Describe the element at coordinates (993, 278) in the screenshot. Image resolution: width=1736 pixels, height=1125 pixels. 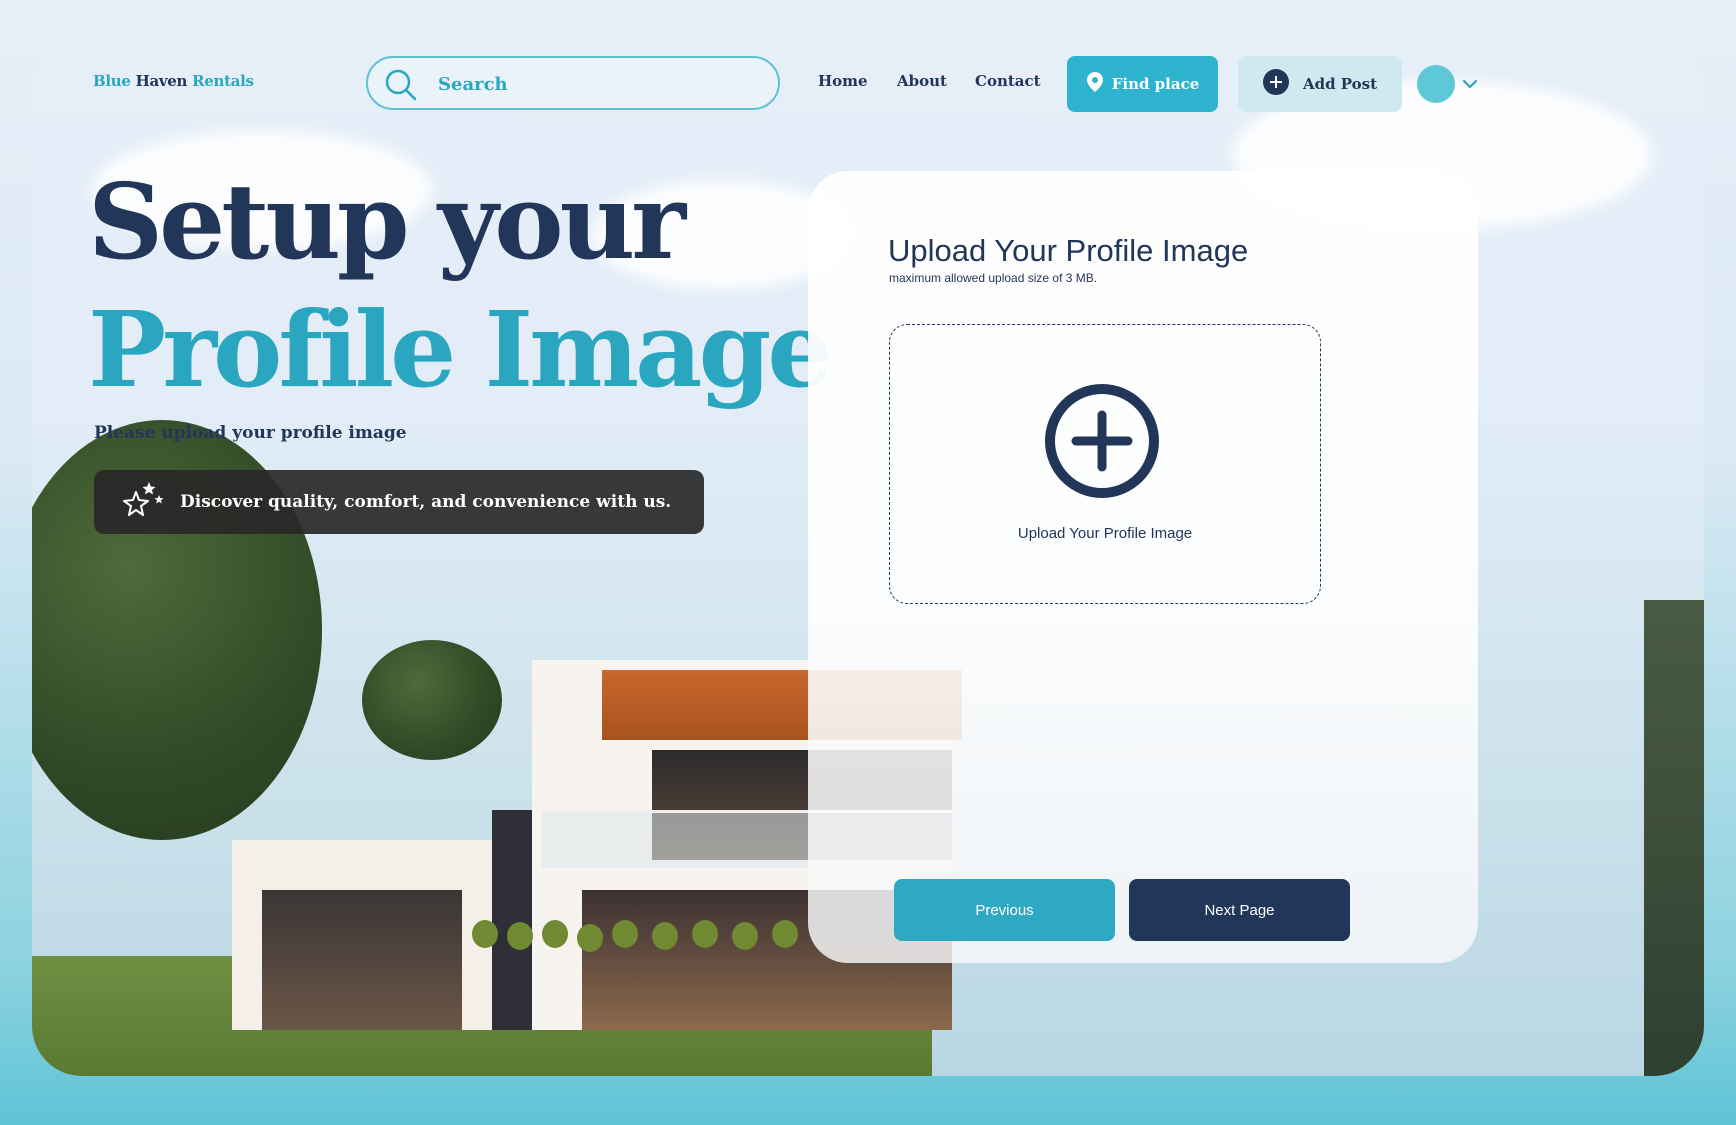
I see `upload-card-subtitle: maximum allowed upload size of 3 MB.` at that location.